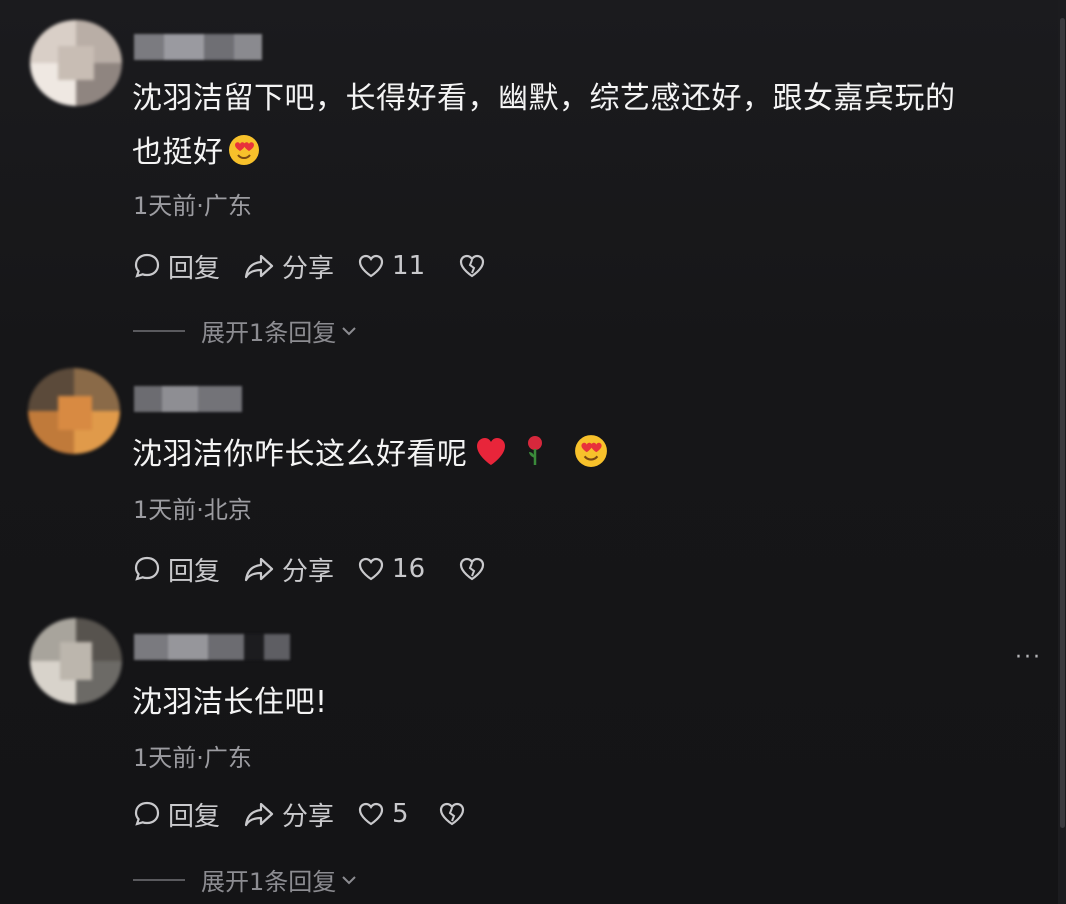  Describe the element at coordinates (178, 152) in the screenshot. I see `comment-text-line2: 也挺好` at that location.